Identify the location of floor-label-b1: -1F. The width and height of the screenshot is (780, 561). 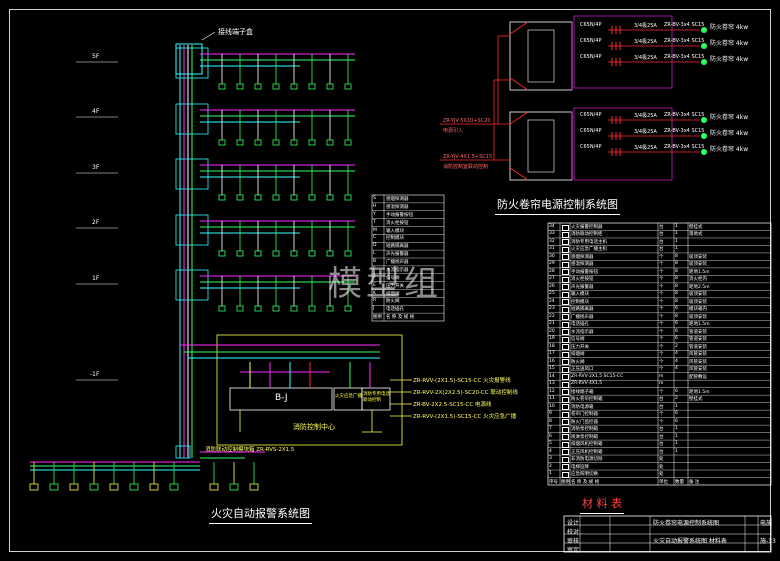
(95, 374).